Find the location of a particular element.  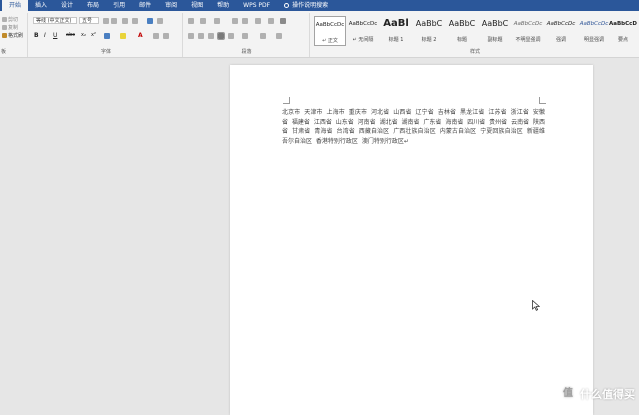

style-no-spacing: AaBbCcDc ↵ 无间隔 is located at coordinates (363, 31).